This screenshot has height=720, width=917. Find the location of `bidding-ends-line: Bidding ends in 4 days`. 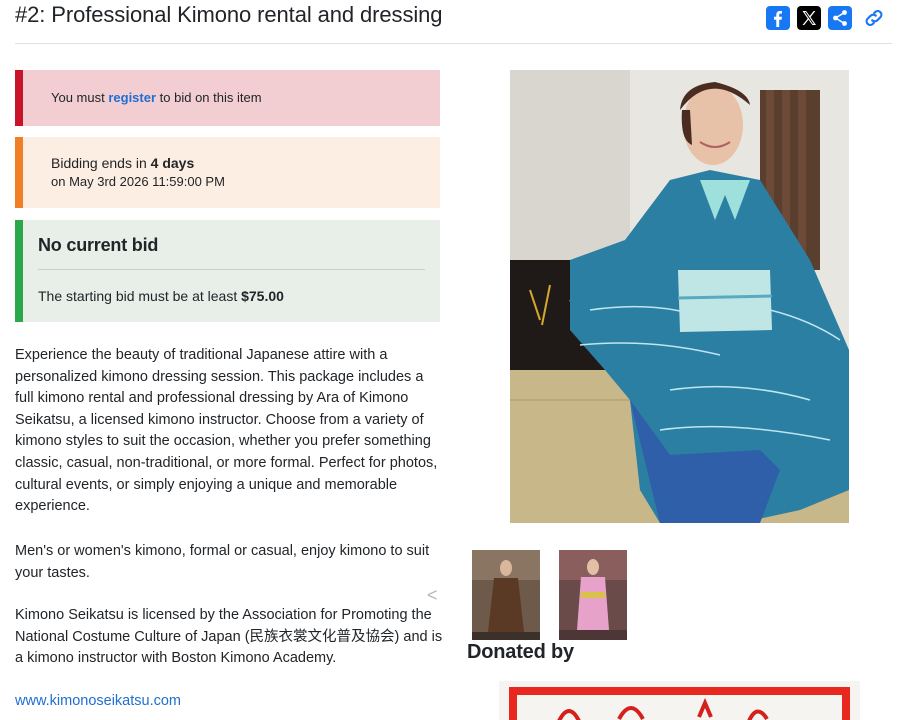

bidding-ends-line: Bidding ends in 4 days is located at coordinates (123, 163).